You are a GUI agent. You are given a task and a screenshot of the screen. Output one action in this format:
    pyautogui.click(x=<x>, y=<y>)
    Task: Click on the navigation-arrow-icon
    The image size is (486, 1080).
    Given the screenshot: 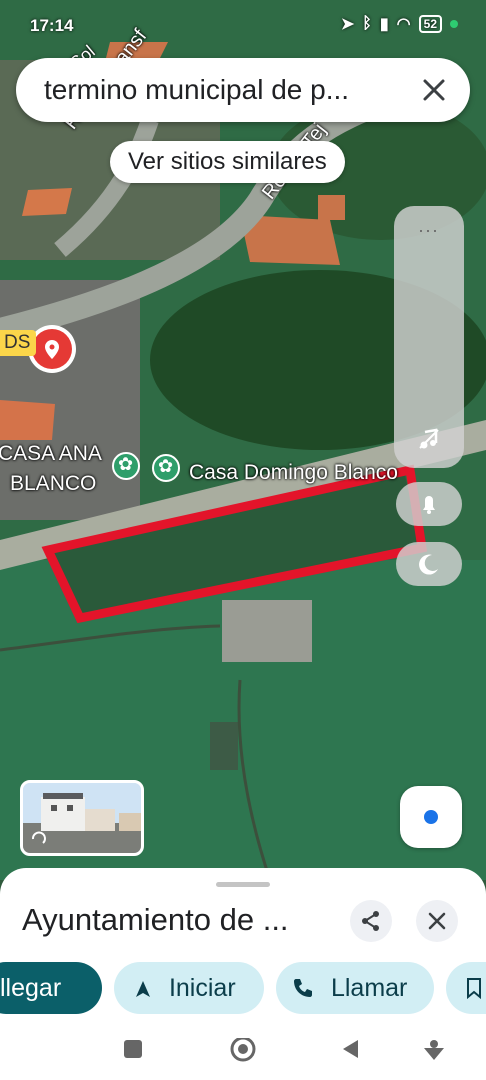 What is the action you would take?
    pyautogui.click(x=143, y=989)
    